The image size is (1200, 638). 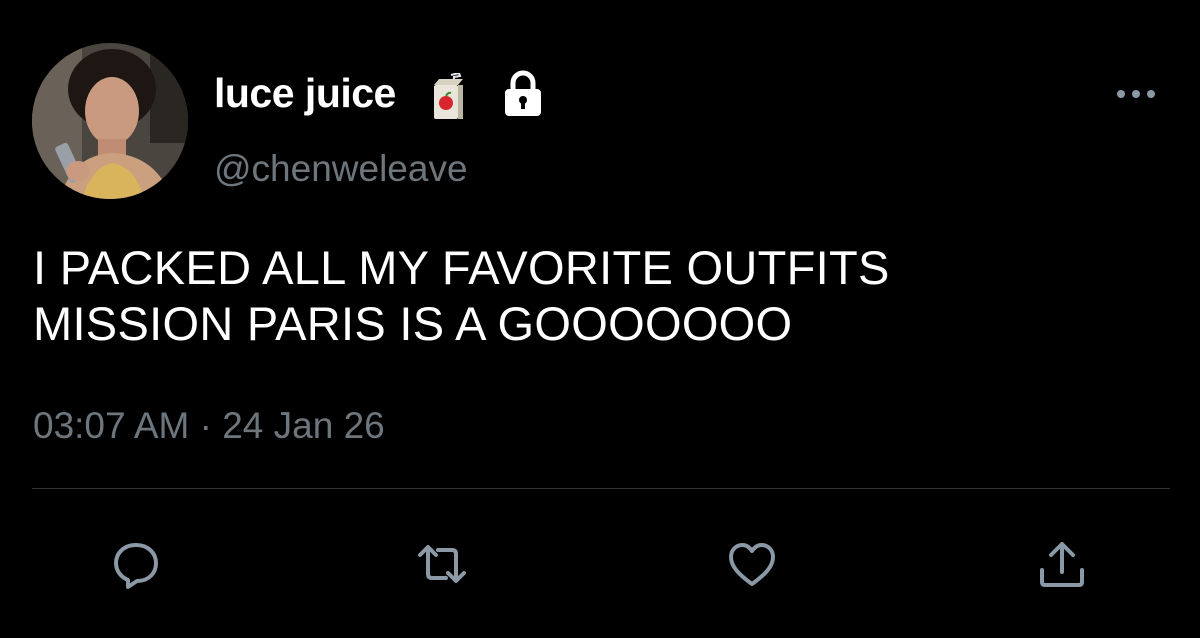 What do you see at coordinates (110, 121) in the screenshot?
I see `avatar` at bounding box center [110, 121].